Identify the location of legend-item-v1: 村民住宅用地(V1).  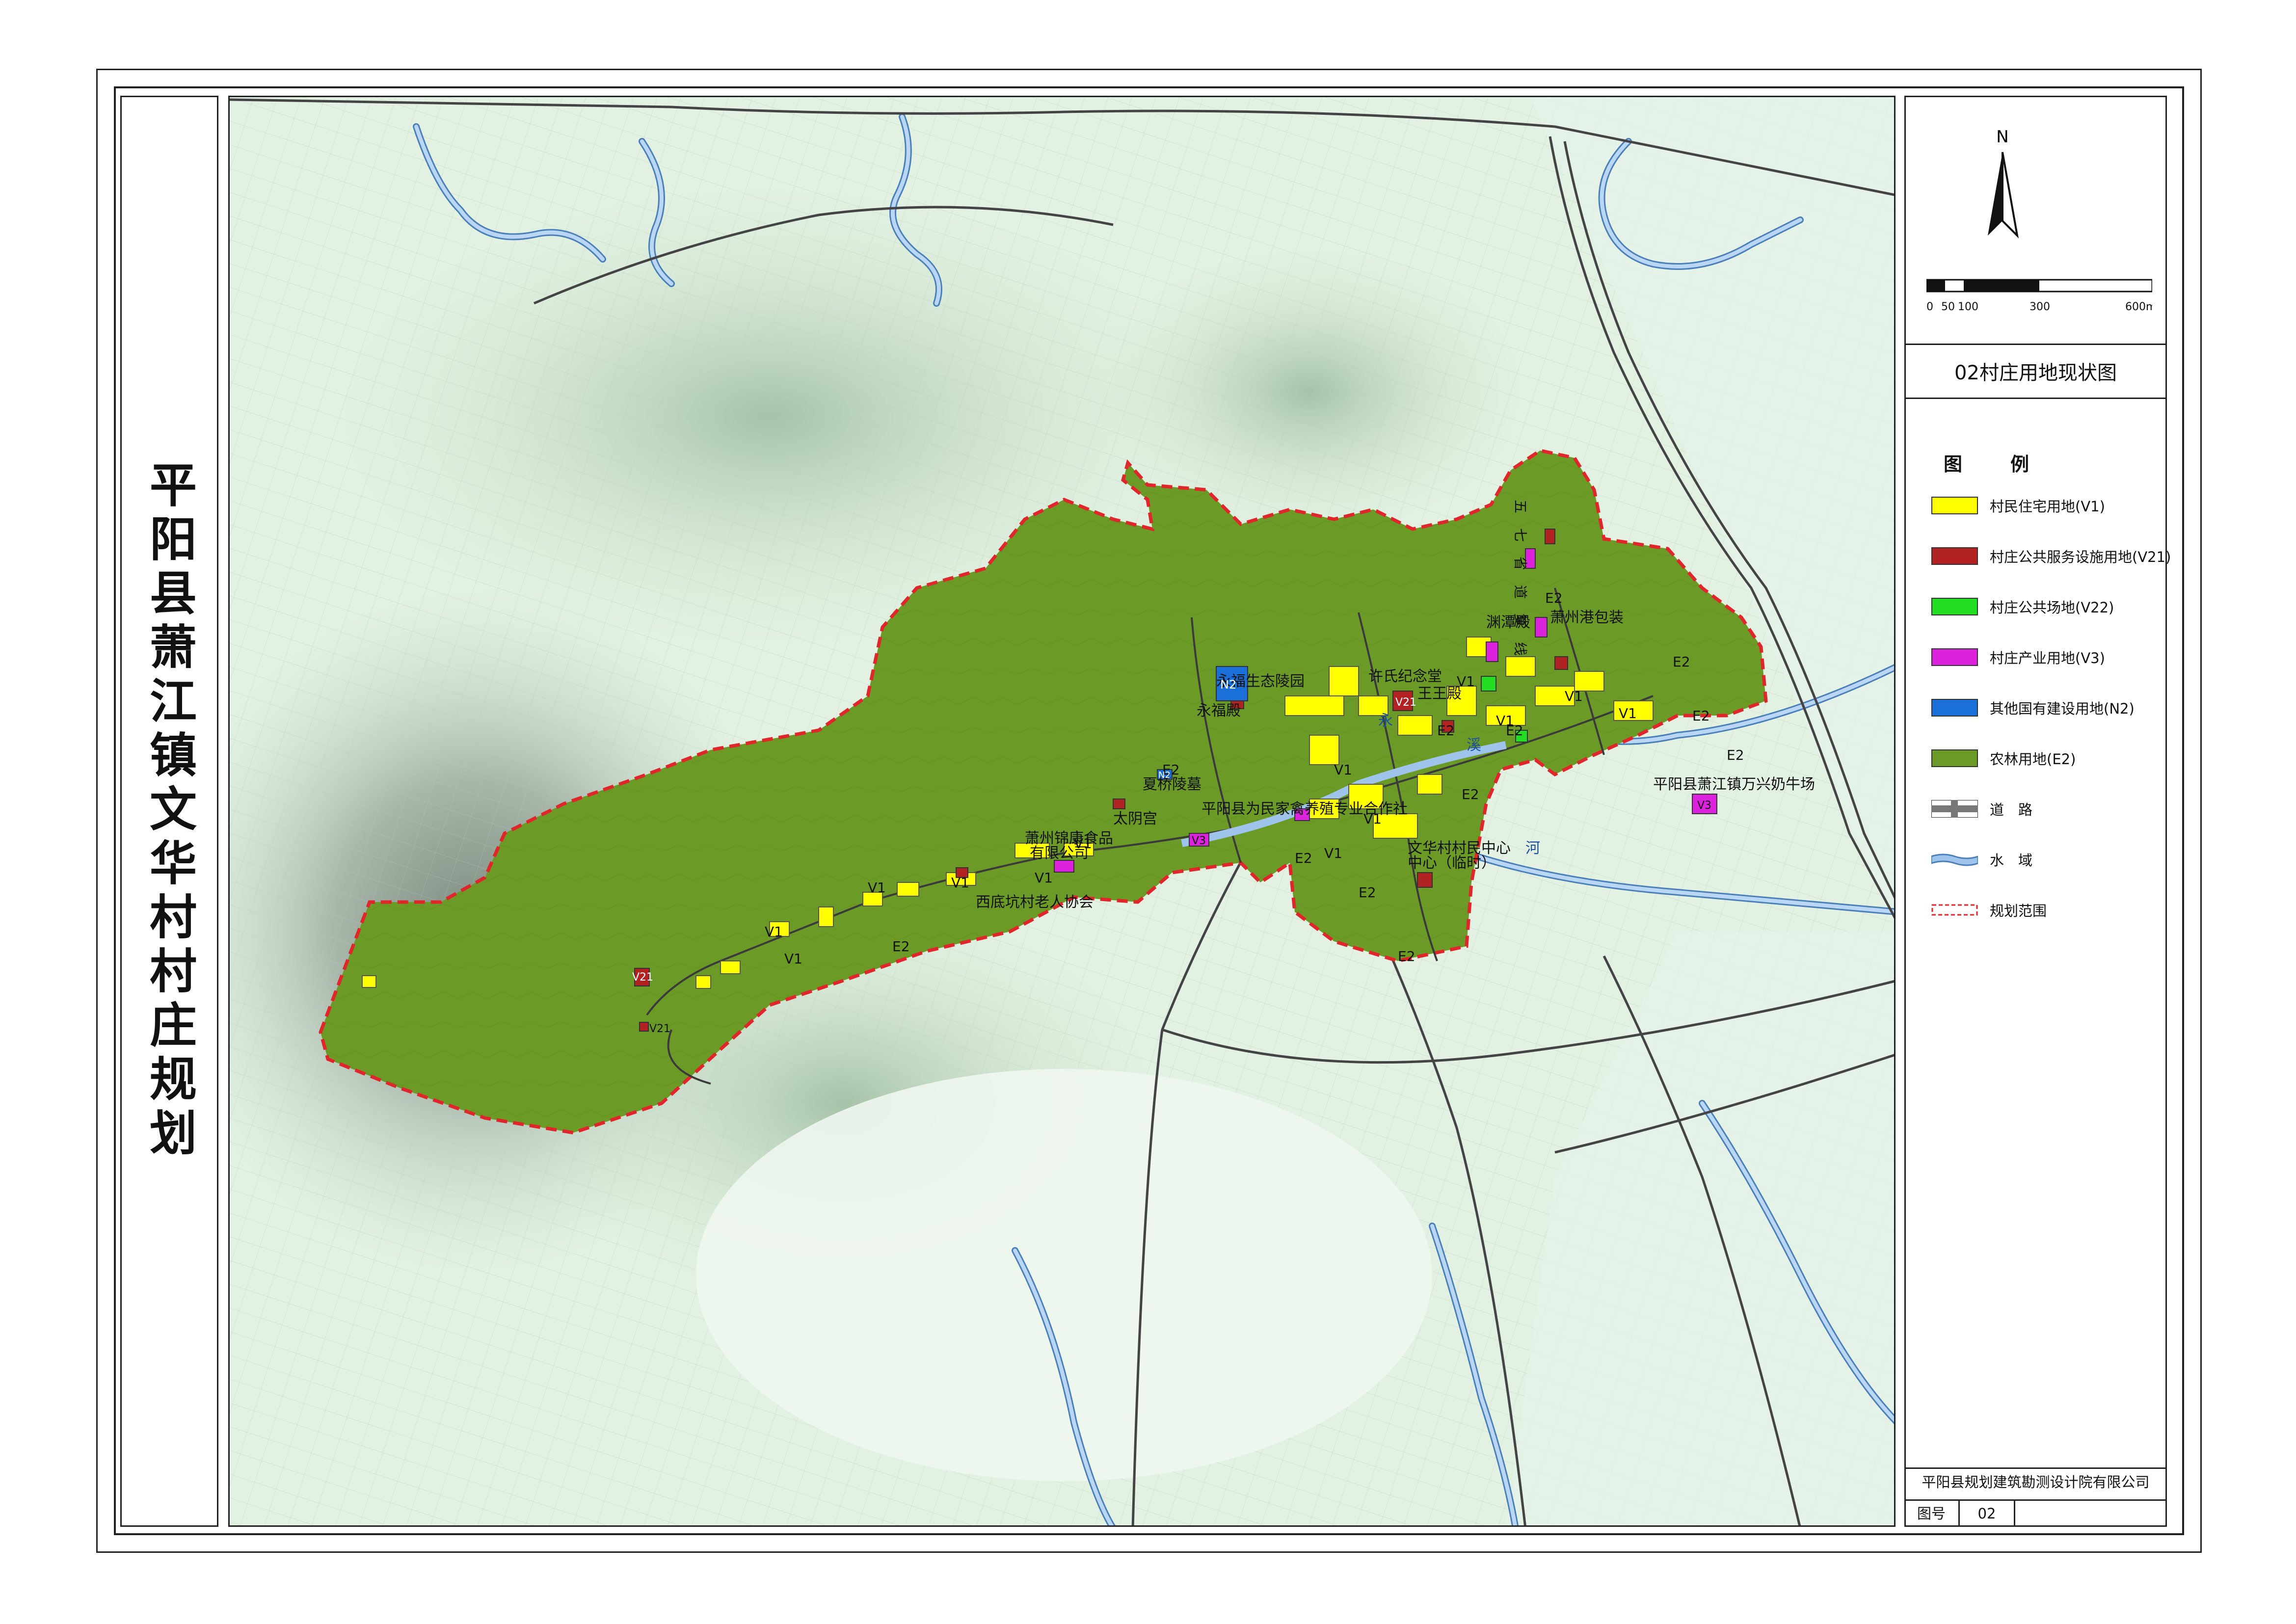
(2018, 505).